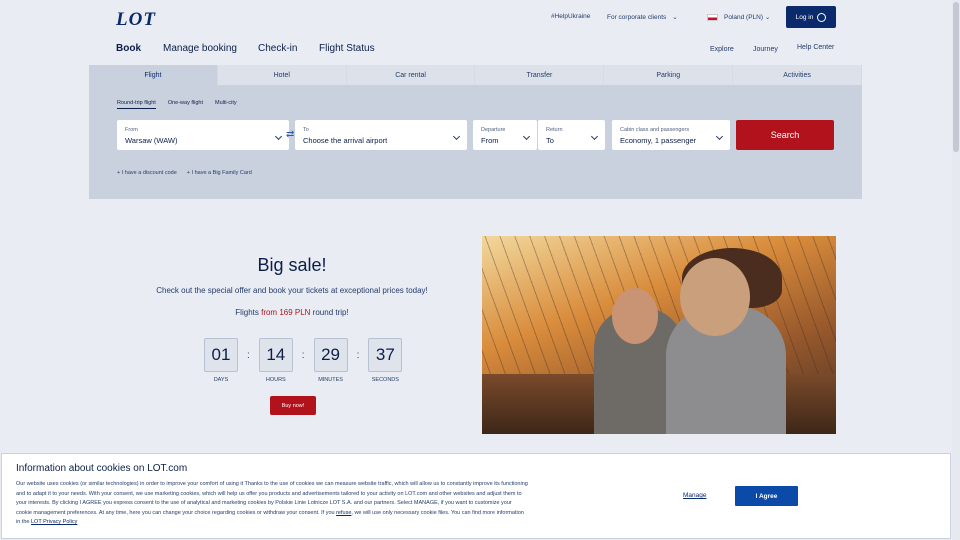 The image size is (960, 540). What do you see at coordinates (275, 355) in the screenshot?
I see `countdown-hours-value: 14` at bounding box center [275, 355].